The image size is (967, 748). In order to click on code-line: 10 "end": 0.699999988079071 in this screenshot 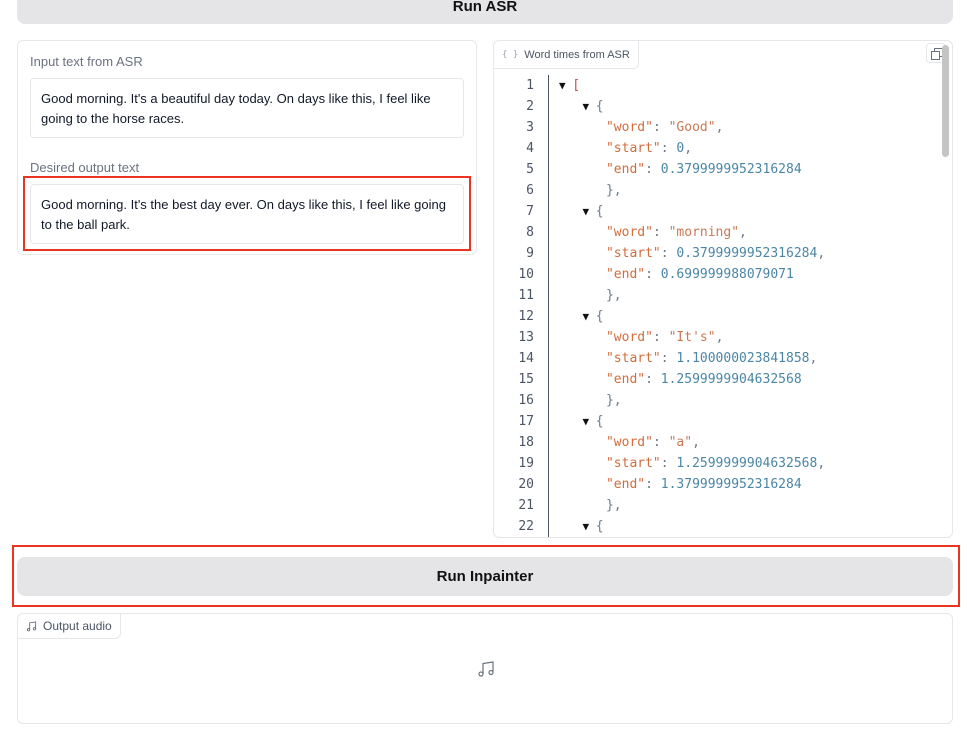, I will do `click(716, 274)`.